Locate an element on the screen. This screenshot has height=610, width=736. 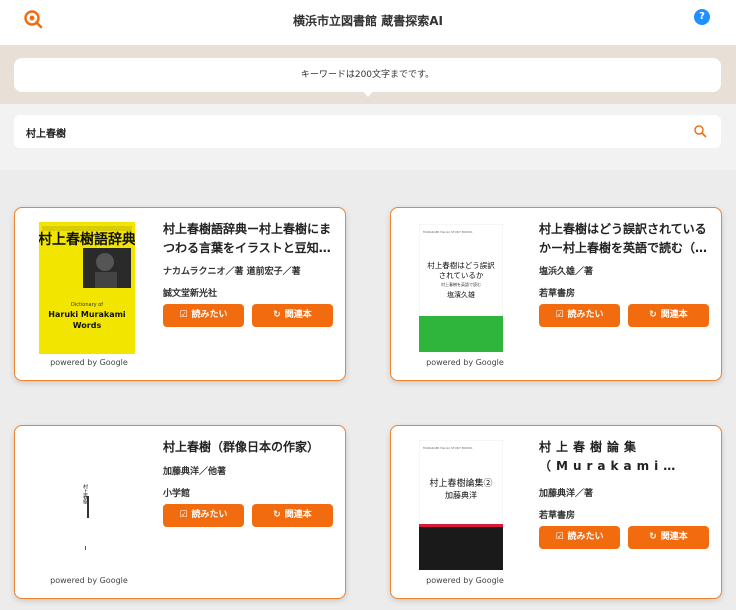
cover-en1: Haruki Murakami is located at coordinates (87, 314).